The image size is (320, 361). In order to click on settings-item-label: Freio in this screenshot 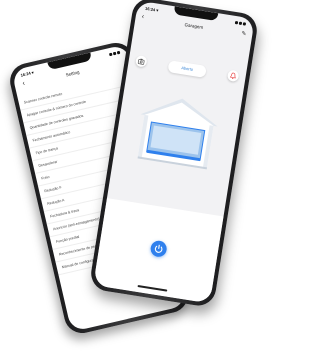, I will do `click(45, 177)`.